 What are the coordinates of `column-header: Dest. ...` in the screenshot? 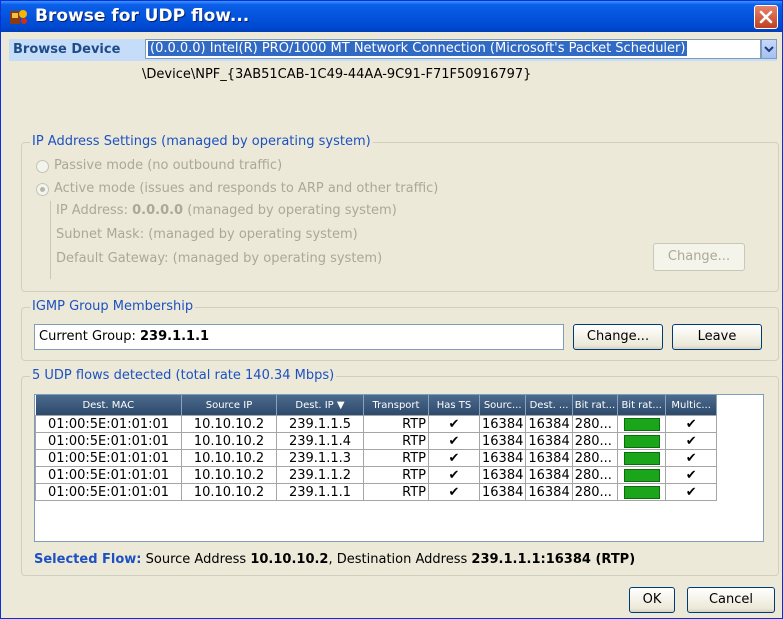 It's located at (549, 405).